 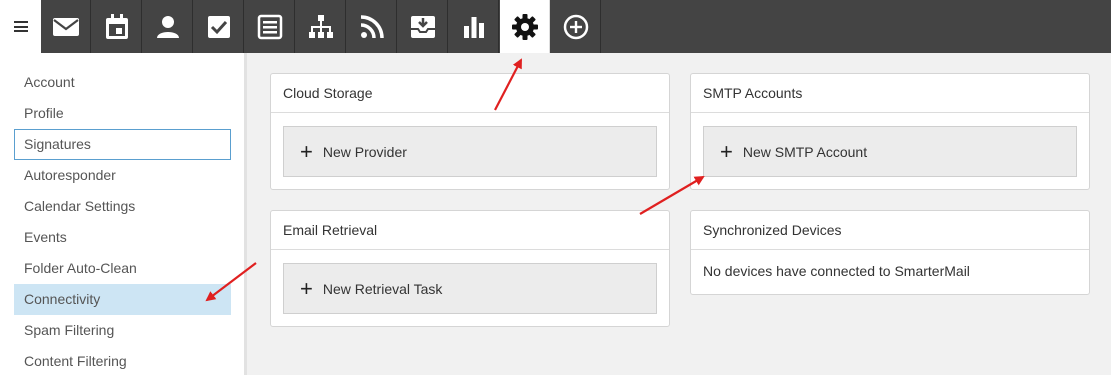 I want to click on add-circle-icon, so click(x=575, y=26).